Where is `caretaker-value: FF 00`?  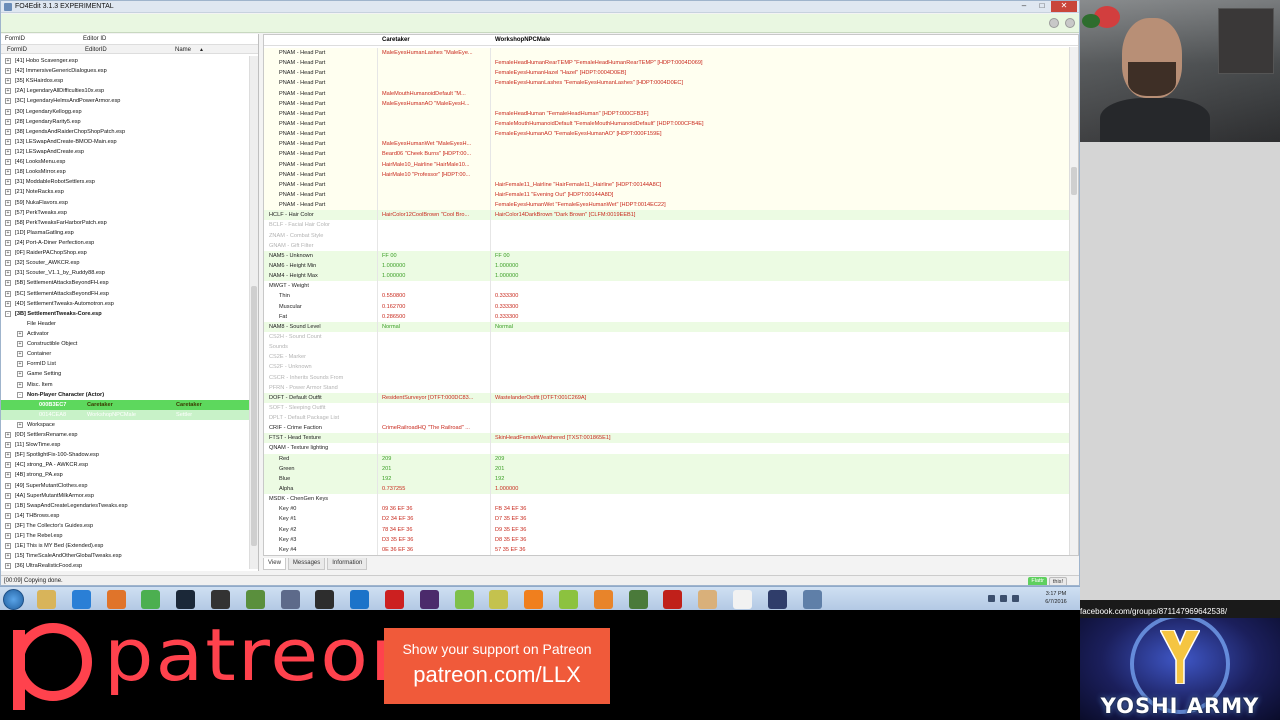
caretaker-value: FF 00 is located at coordinates (436, 256).